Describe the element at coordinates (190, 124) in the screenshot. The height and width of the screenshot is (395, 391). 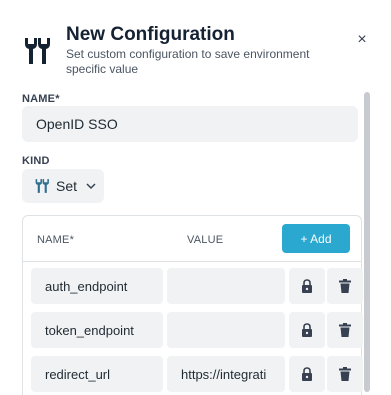
I see `name-field: OpenID SSO` at that location.